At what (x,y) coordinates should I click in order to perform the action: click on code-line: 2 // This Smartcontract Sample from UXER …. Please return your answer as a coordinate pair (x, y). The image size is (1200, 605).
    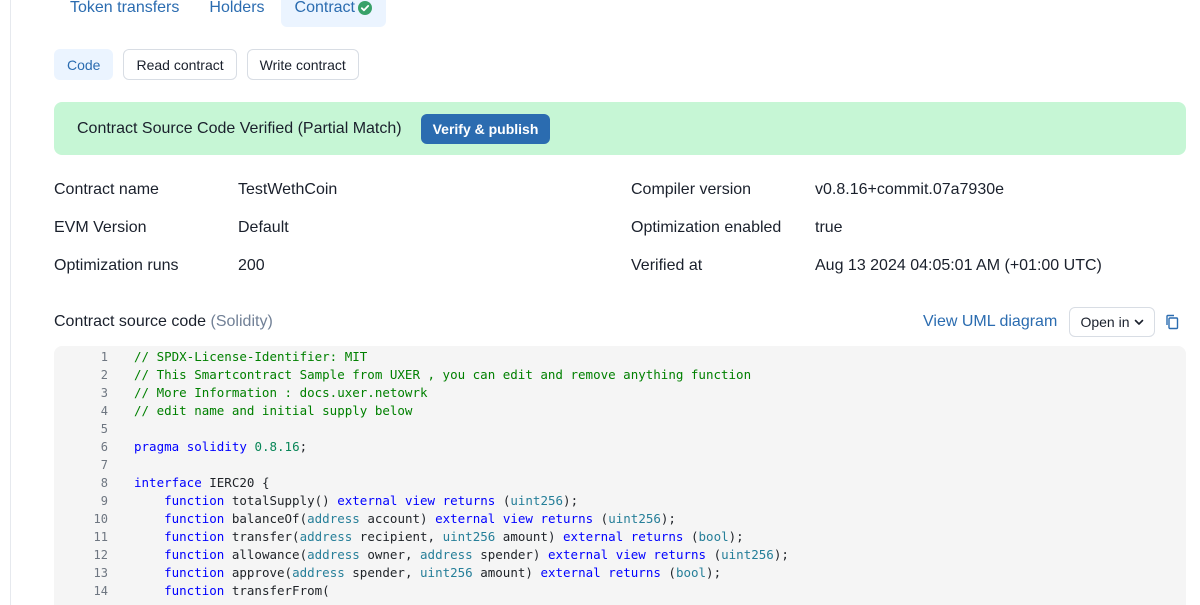
    Looking at the image, I should click on (620, 375).